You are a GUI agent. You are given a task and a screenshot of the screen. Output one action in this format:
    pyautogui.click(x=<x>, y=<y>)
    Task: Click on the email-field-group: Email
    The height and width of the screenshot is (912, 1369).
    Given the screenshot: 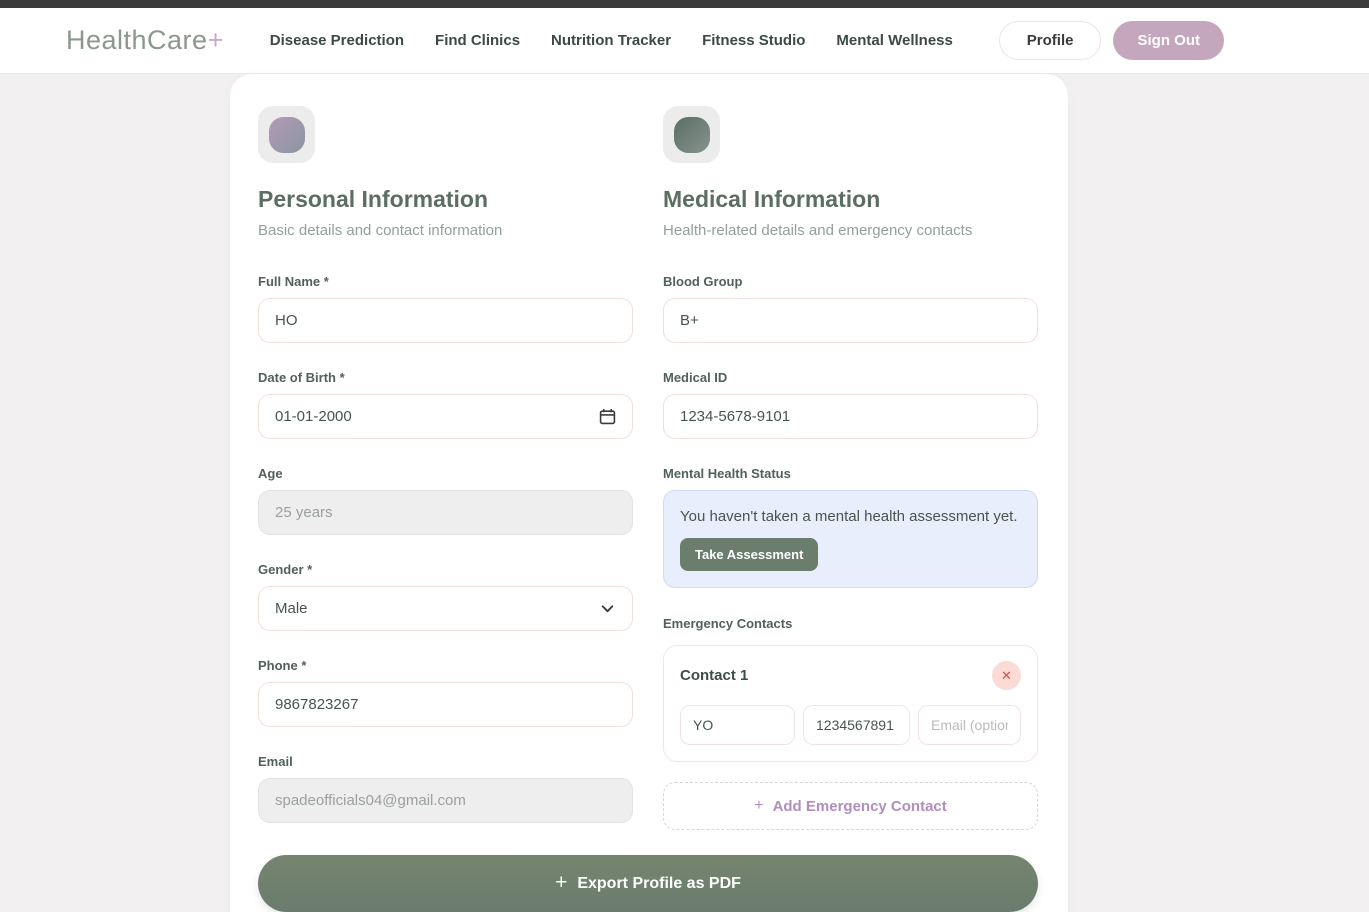 What is the action you would take?
    pyautogui.click(x=445, y=788)
    